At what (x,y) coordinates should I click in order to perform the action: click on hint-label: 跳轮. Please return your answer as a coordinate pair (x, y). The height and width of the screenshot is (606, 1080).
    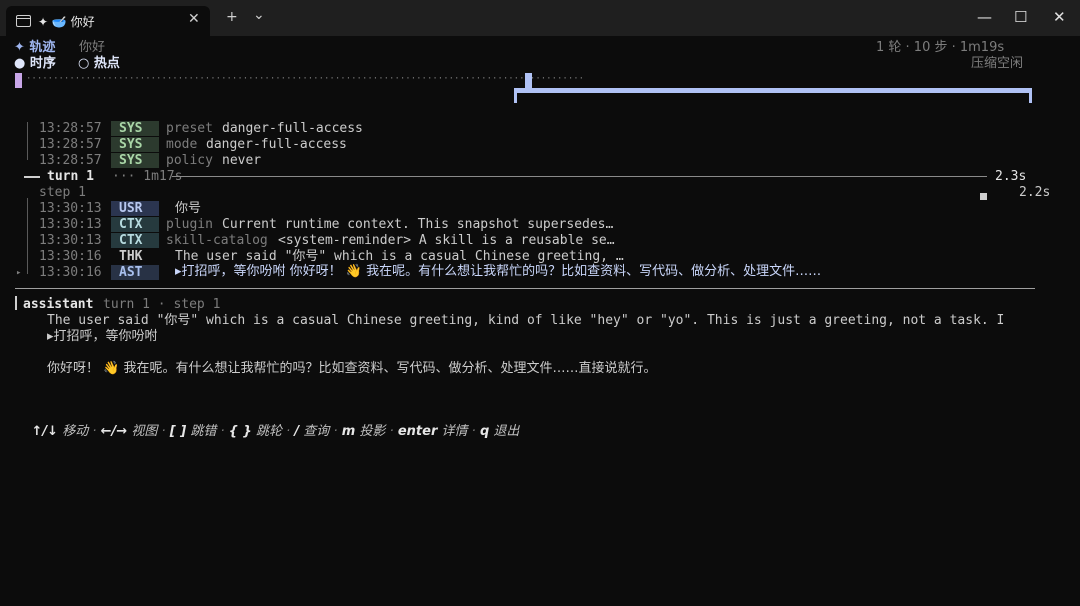
    Looking at the image, I should click on (268, 431).